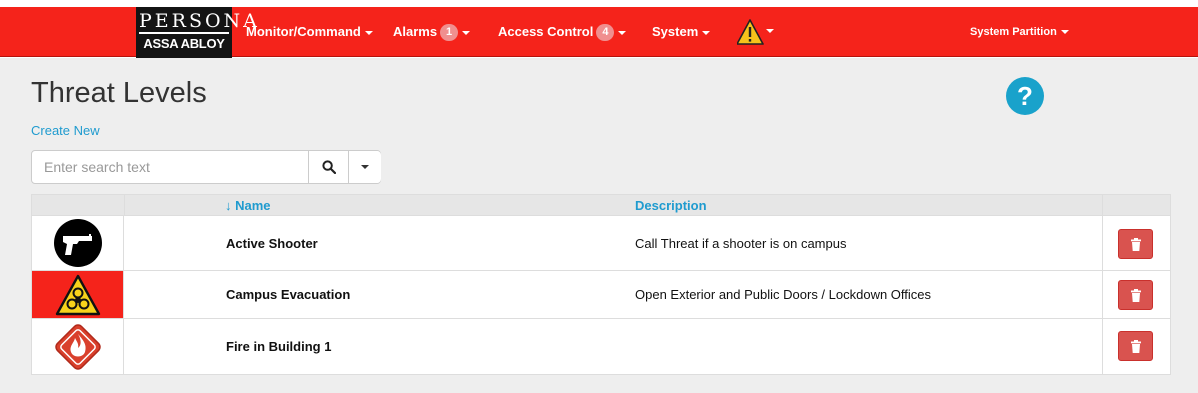 The height and width of the screenshot is (393, 1198). What do you see at coordinates (755, 32) in the screenshot?
I see `warning-triangle-icon` at bounding box center [755, 32].